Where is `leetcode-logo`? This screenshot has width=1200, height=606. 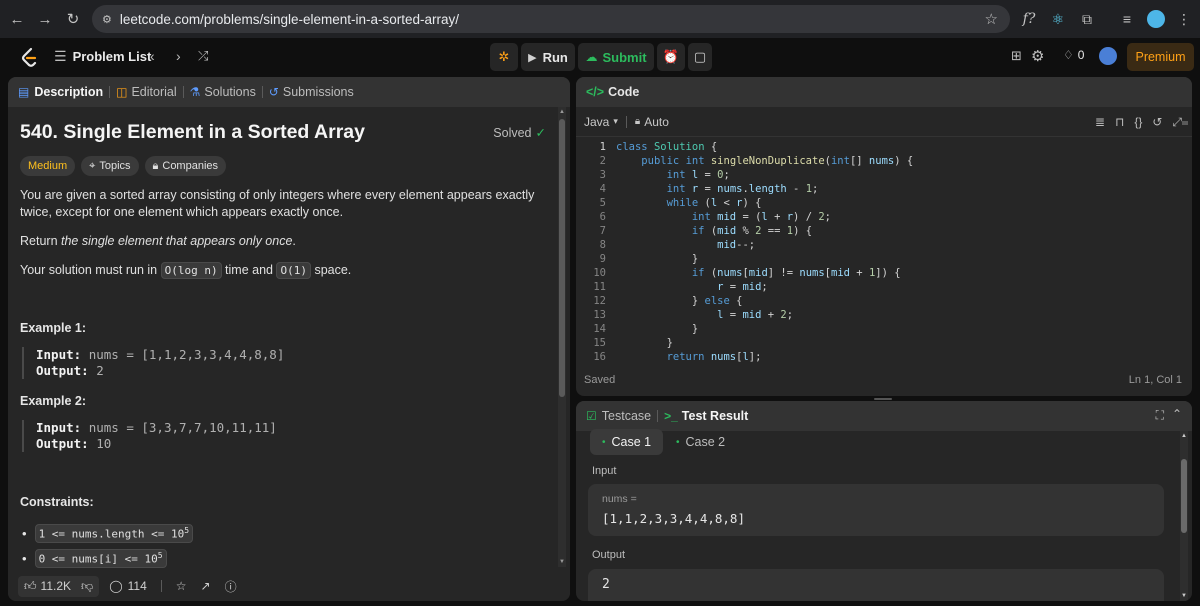
leetcode-logo is located at coordinates (29, 57).